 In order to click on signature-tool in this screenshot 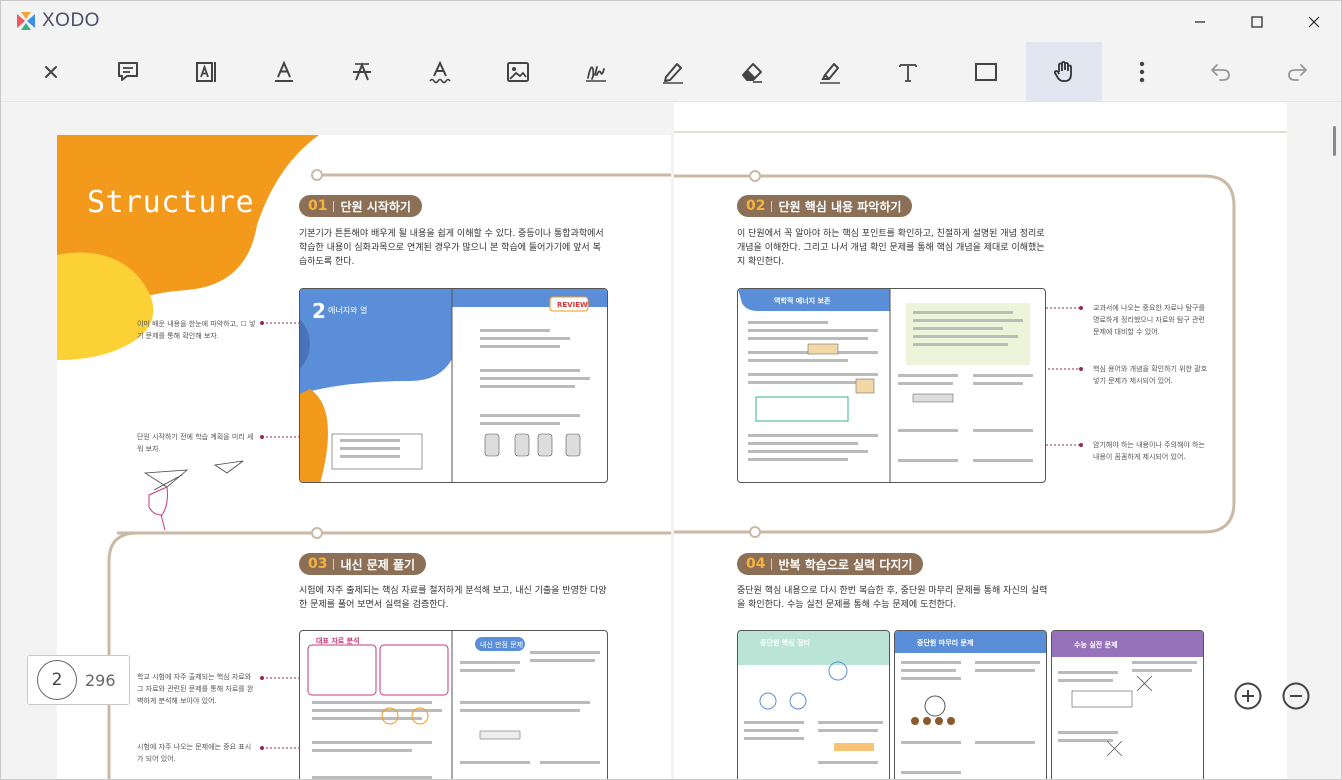, I will do `click(596, 71)`.